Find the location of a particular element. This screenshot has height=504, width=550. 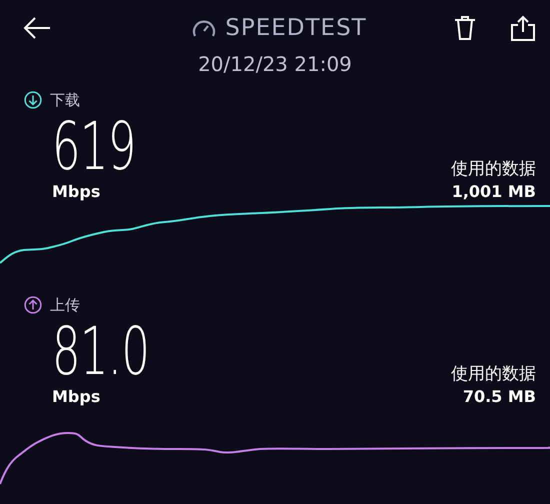

speed-value: 81.0 is located at coordinates (101, 352).